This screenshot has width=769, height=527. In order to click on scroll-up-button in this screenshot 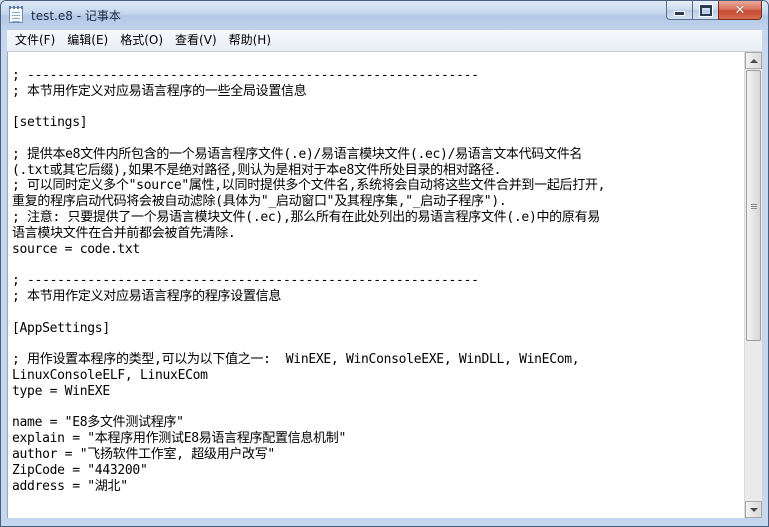, I will do `click(753, 60)`.